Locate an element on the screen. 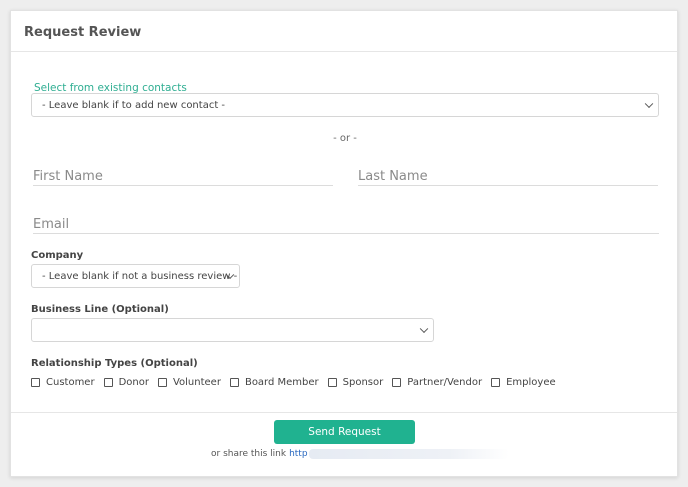 The height and width of the screenshot is (487, 688). checkbox-board-member: Board Member is located at coordinates (274, 382).